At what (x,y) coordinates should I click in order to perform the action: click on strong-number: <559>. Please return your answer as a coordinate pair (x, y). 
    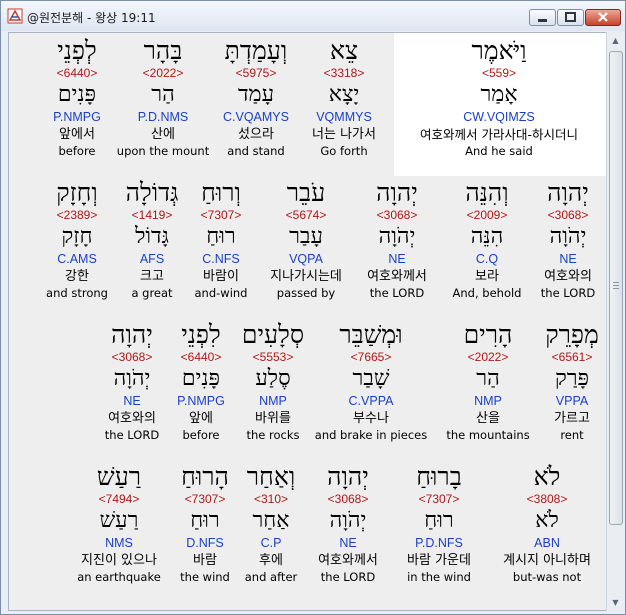
    Looking at the image, I should click on (499, 73).